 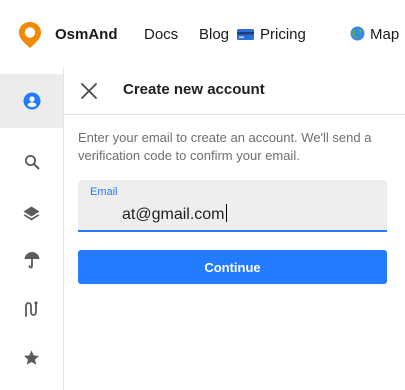 What do you see at coordinates (214, 34) in the screenshot?
I see `nav-link-blog: Blog` at bounding box center [214, 34].